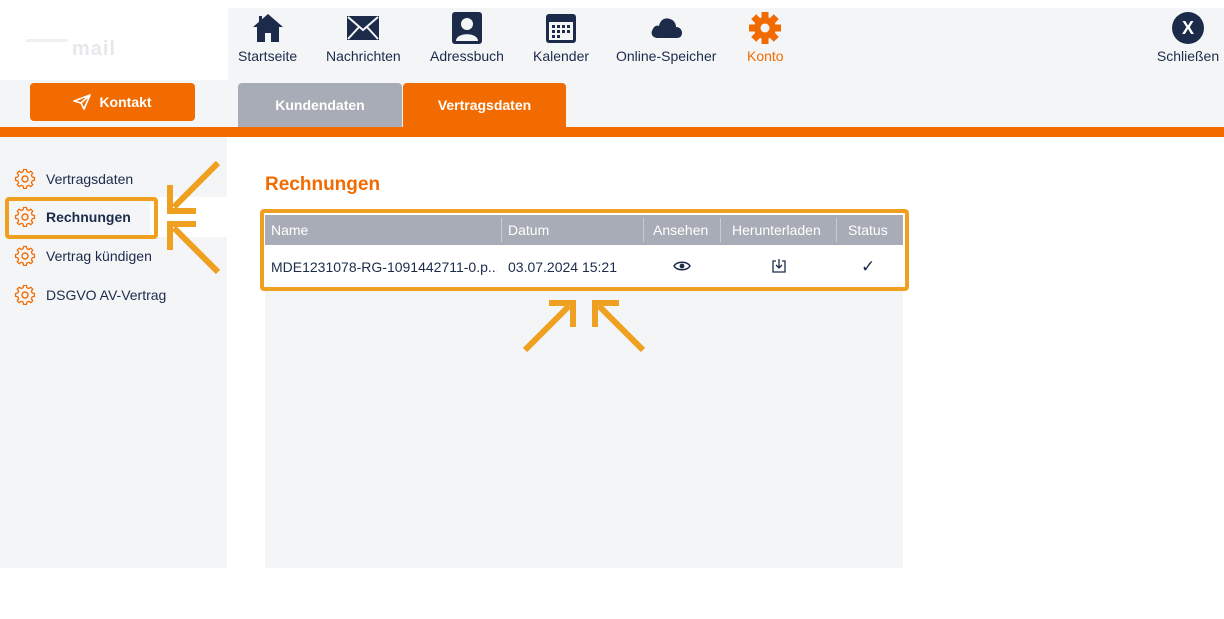  I want to click on logo: mail, so click(66, 49).